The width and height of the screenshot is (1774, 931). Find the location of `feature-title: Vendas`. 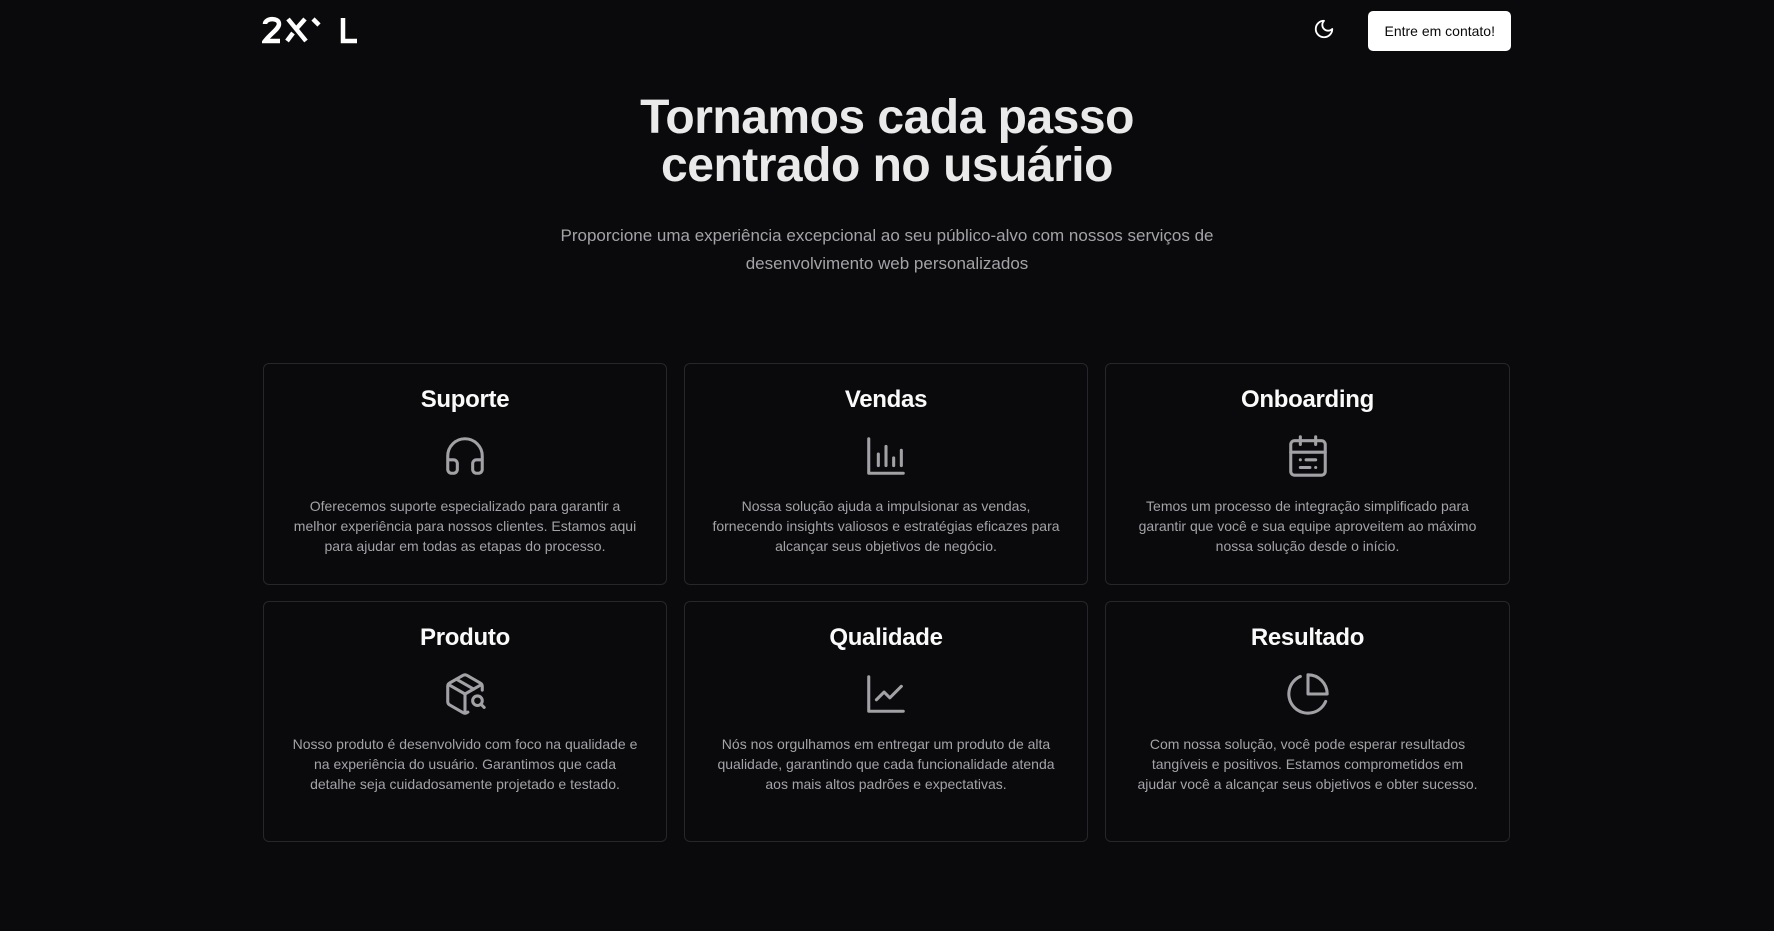

feature-title: Vendas is located at coordinates (886, 399).